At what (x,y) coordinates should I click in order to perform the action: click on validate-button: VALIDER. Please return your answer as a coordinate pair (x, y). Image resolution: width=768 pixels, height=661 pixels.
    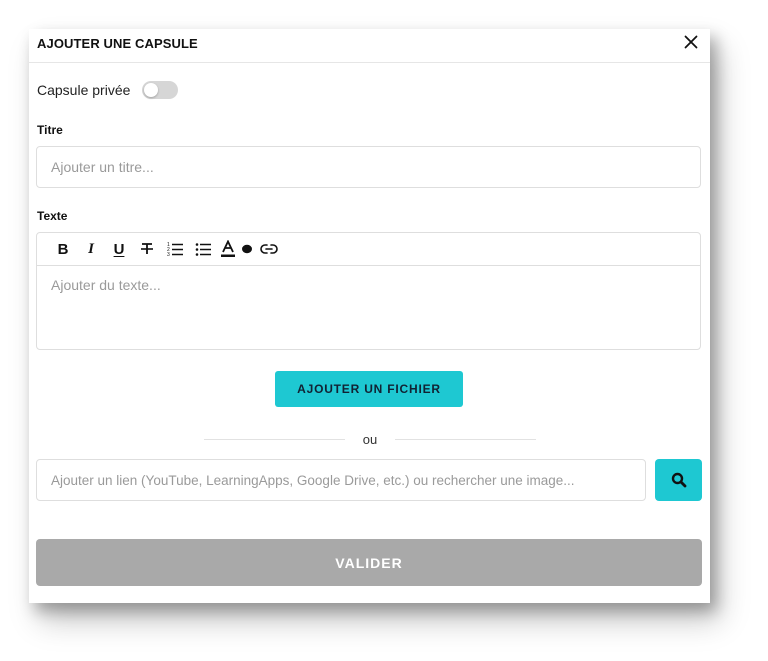
    Looking at the image, I should click on (369, 562).